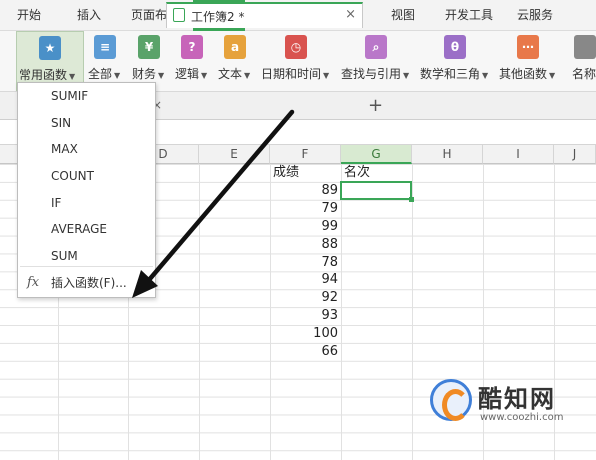 The width and height of the screenshot is (596, 460). What do you see at coordinates (451, 400) in the screenshot?
I see `coozhi-logo-icon` at bounding box center [451, 400].